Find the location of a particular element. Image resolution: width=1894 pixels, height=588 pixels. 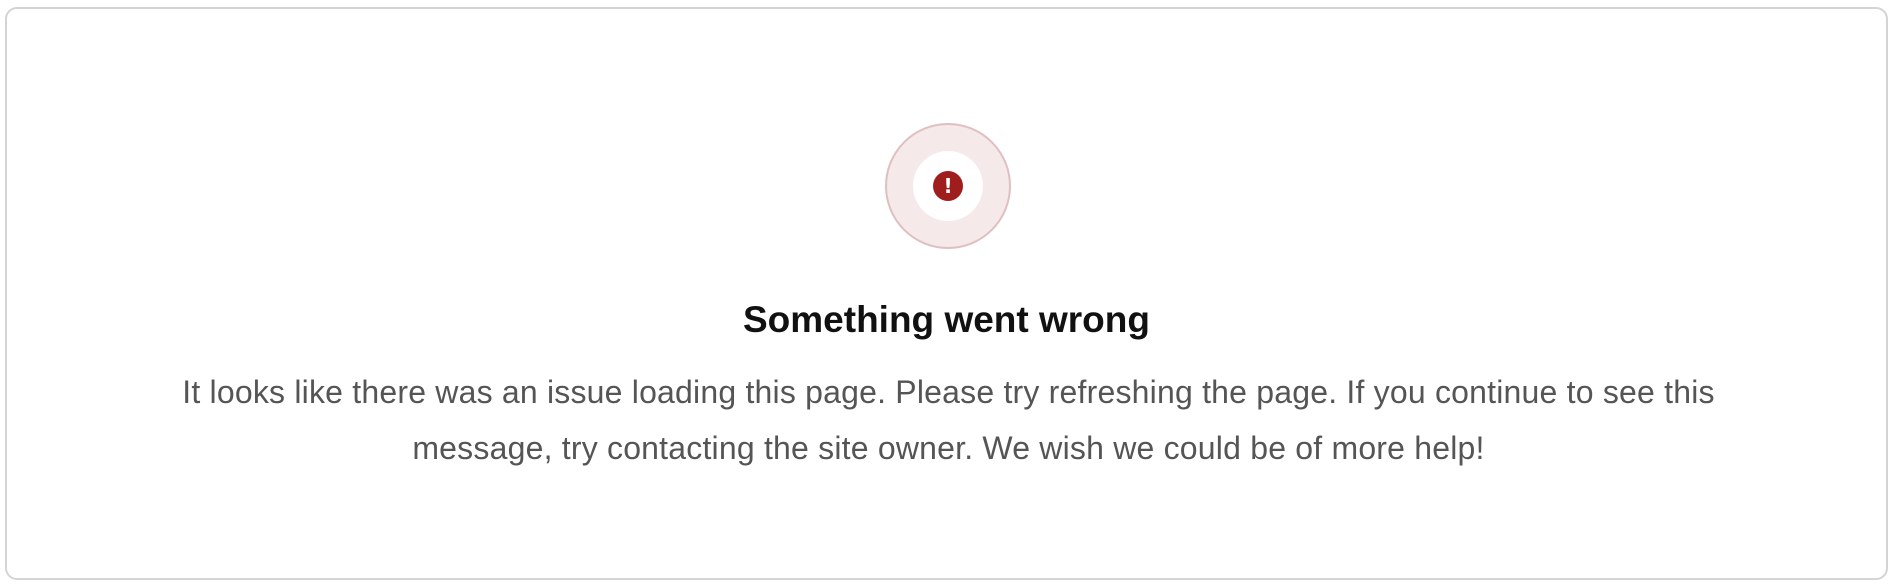

exclamation-icon: ! is located at coordinates (948, 186).